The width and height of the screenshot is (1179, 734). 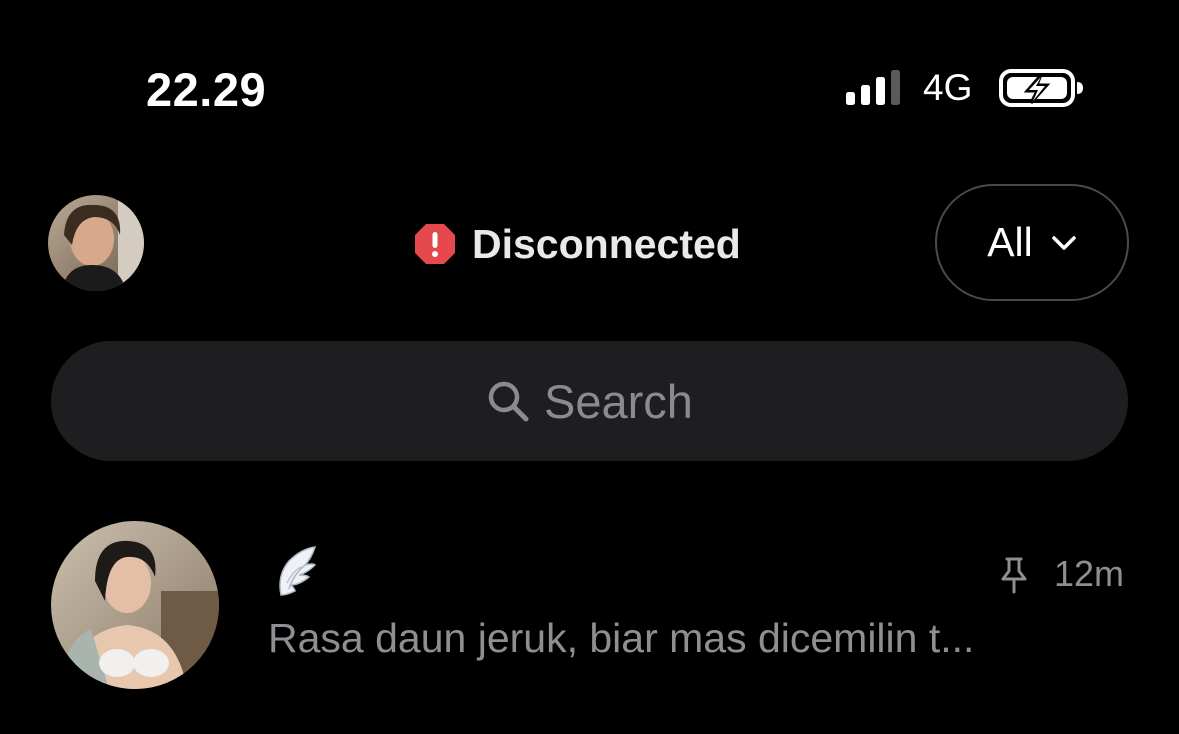 What do you see at coordinates (1010, 242) in the screenshot?
I see `filter-dropdown-label: All` at bounding box center [1010, 242].